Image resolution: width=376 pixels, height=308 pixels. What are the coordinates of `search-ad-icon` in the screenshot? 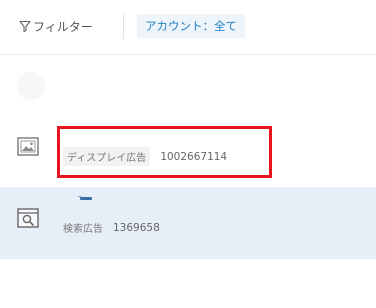 It's located at (28, 218).